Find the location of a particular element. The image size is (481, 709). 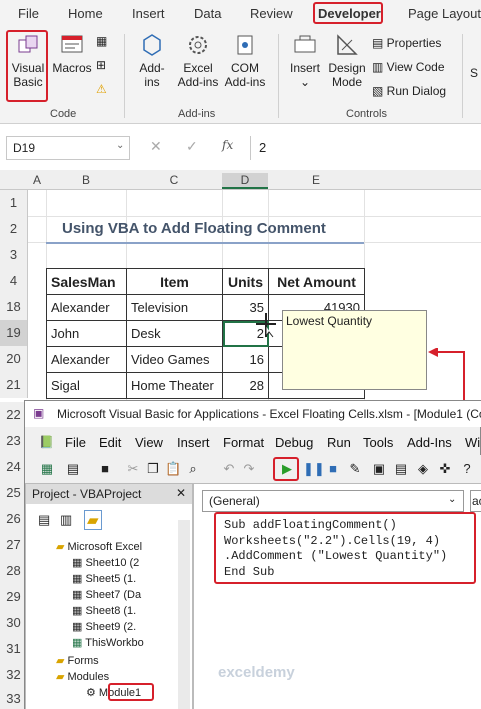

vbe-excel-icon: 📗 is located at coordinates (46, 442).